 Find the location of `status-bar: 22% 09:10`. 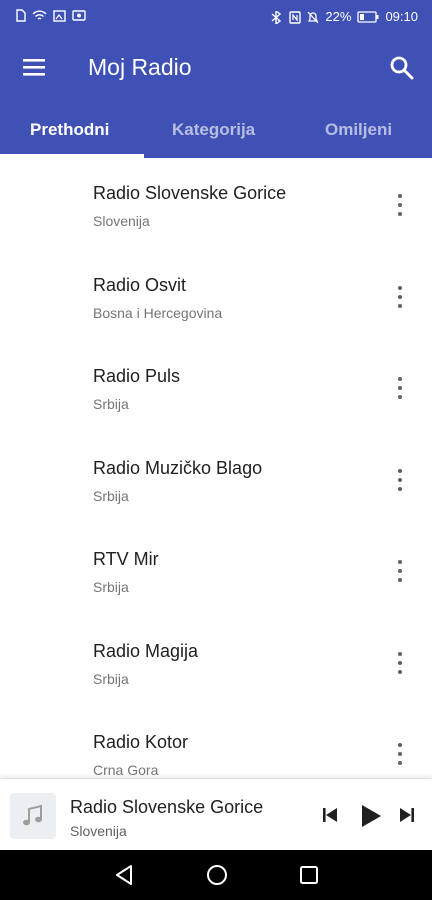

status-bar: 22% 09:10 is located at coordinates (216, 17).